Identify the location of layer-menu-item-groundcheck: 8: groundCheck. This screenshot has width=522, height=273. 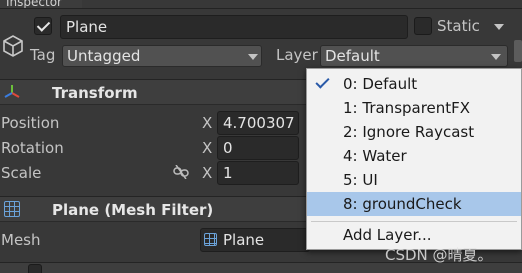
(414, 204).